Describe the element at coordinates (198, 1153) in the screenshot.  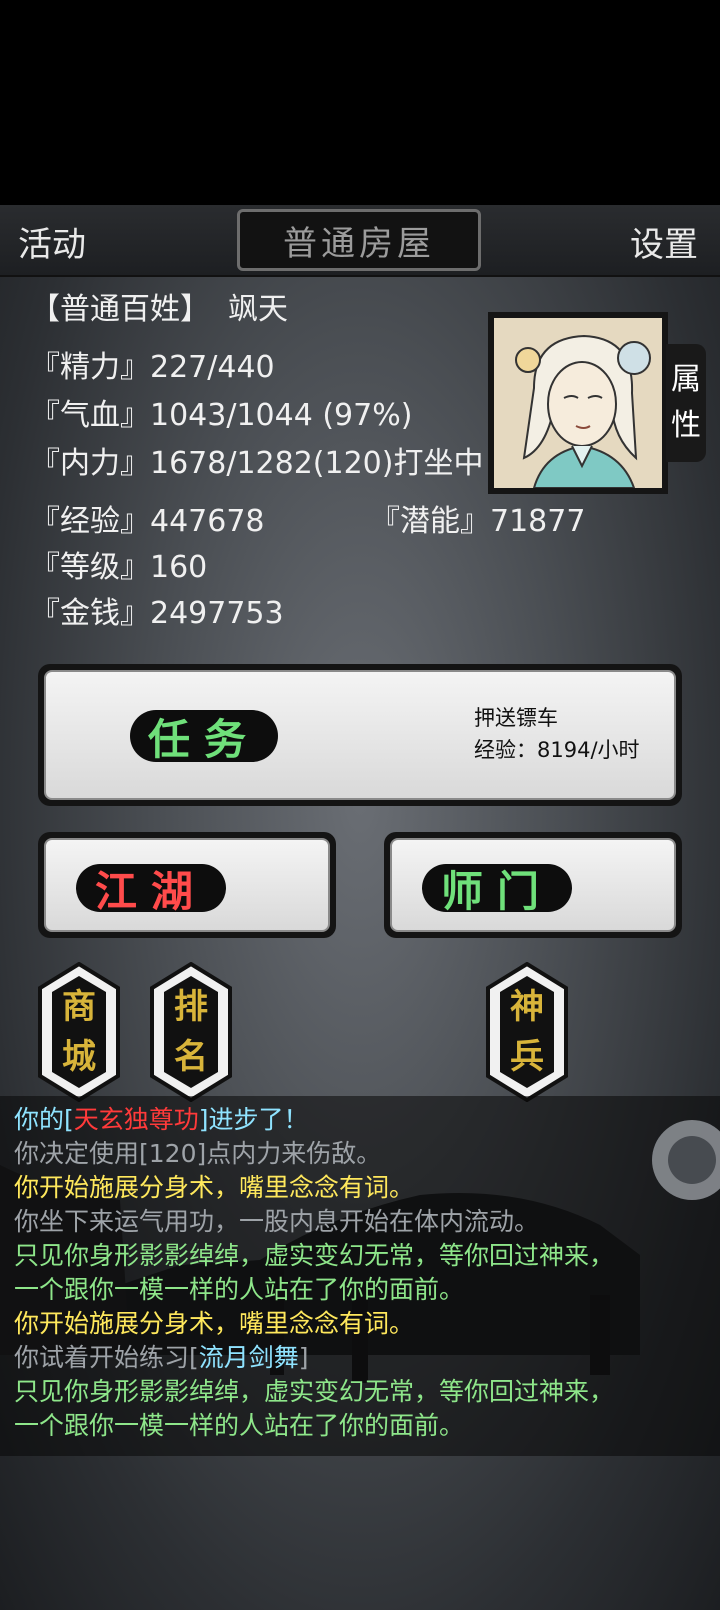
I see `log-line: 你决定使用[120]点内力来伤敌。` at that location.